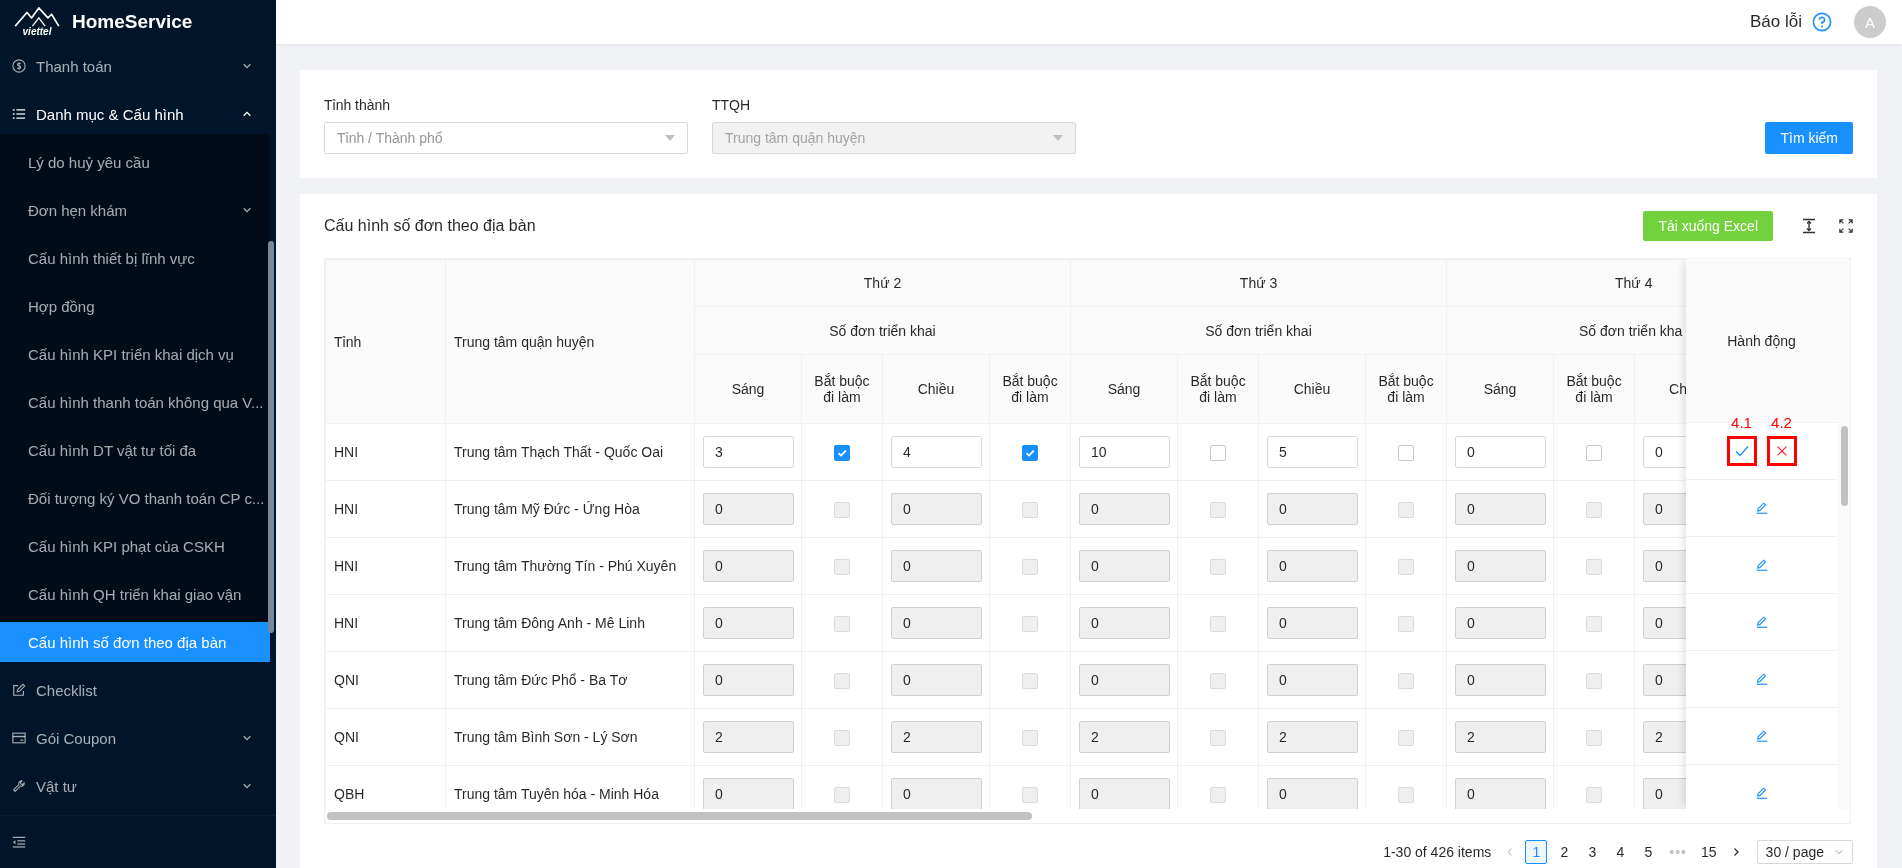 This screenshot has height=868, width=1902. I want to click on column-header: Ch, so click(1660, 389).